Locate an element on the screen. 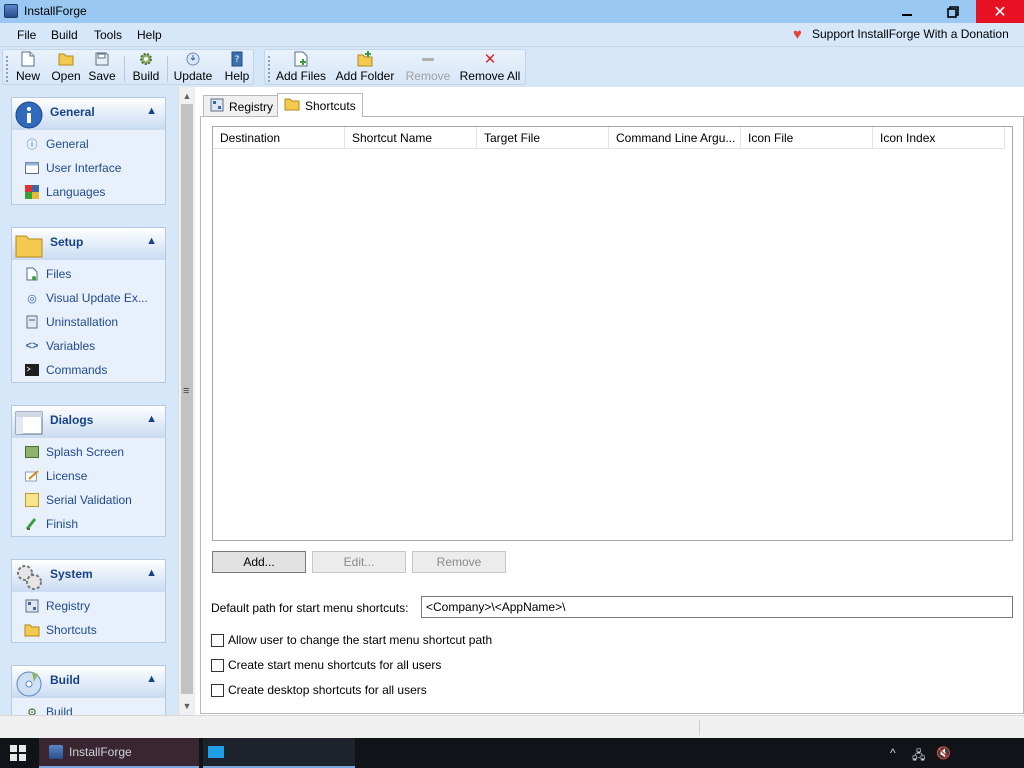 This screenshot has width=1024, height=768. scroll-up-arrow-icon: ▲ is located at coordinates (187, 95).